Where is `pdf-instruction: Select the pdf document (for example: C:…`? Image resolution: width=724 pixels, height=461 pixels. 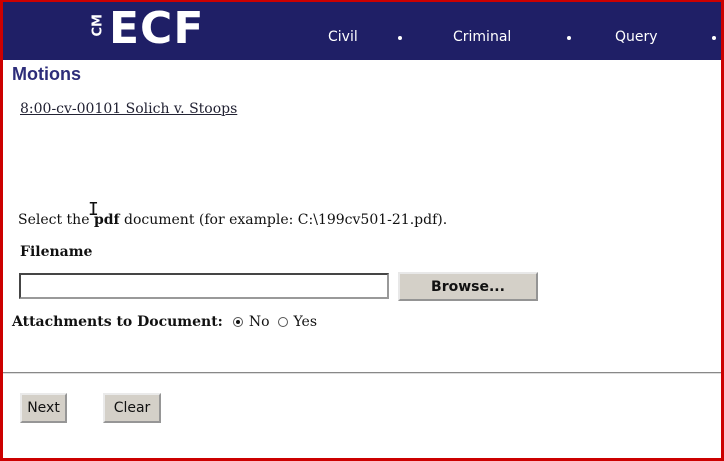
pdf-instruction: Select the pdf document (for example: C:… is located at coordinates (232, 220).